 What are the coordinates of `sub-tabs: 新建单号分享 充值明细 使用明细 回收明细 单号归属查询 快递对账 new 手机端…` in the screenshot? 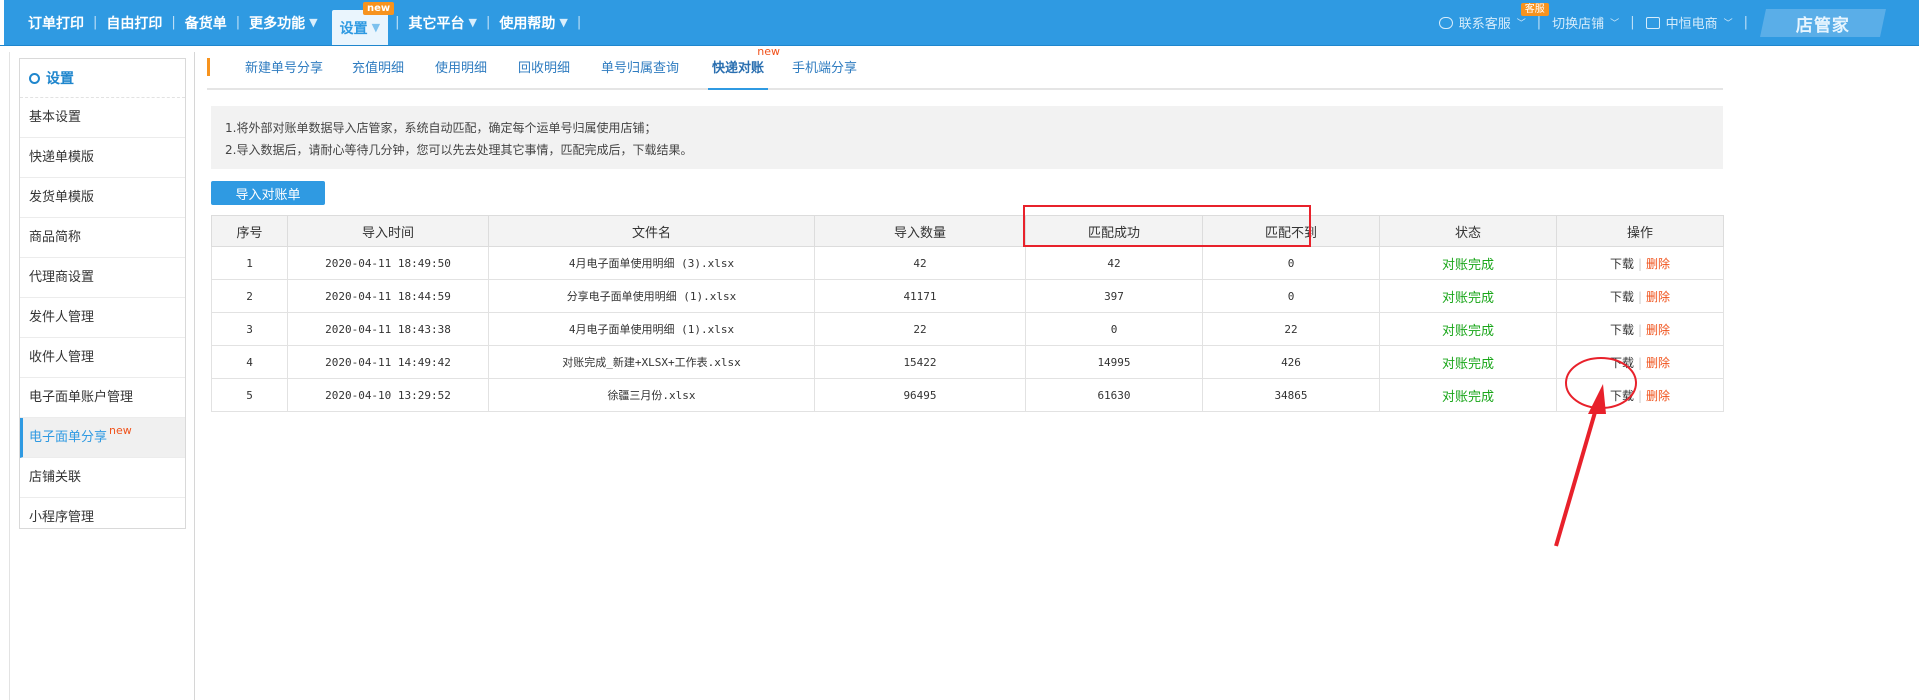 It's located at (965, 67).